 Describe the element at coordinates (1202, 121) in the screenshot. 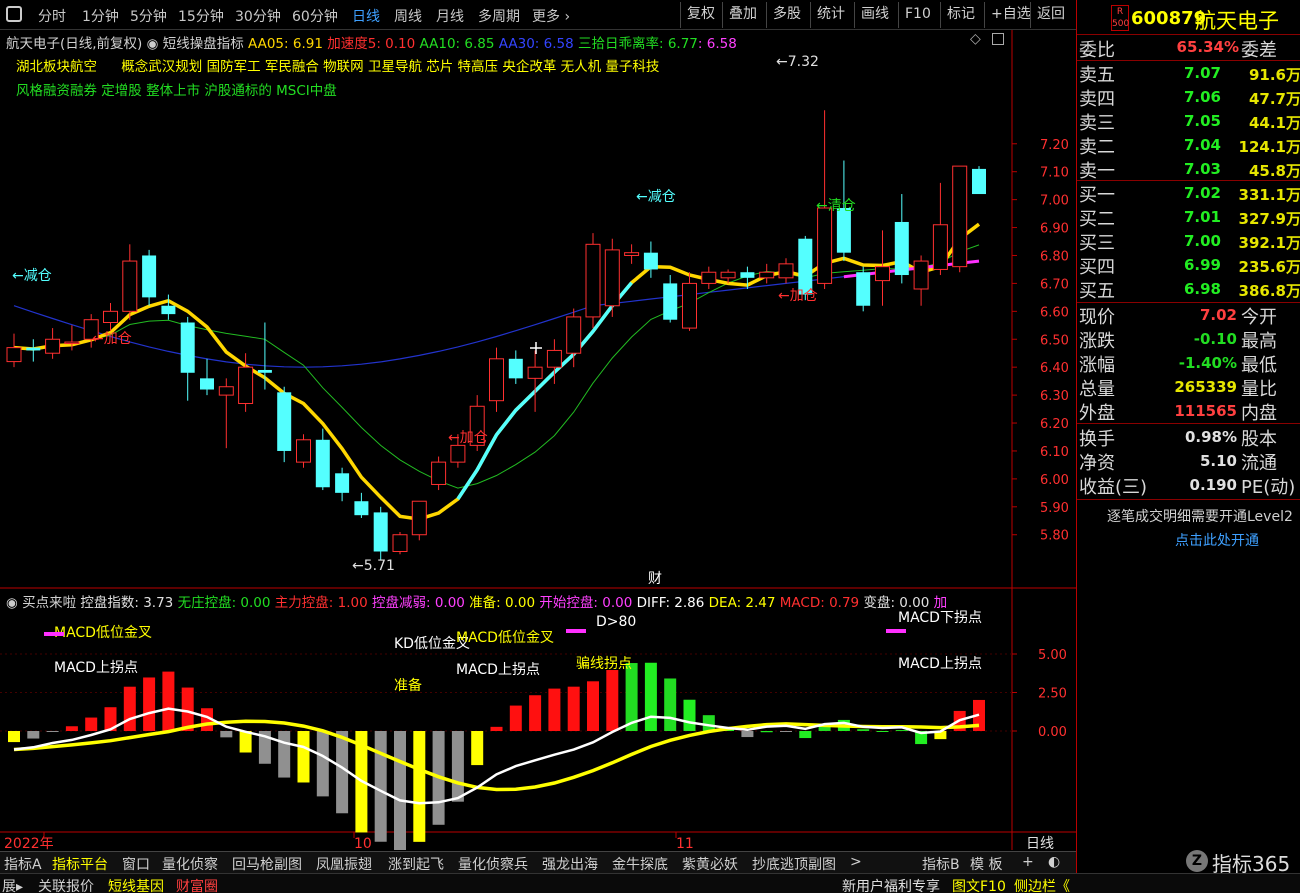

I see `row-price: 7.05` at that location.